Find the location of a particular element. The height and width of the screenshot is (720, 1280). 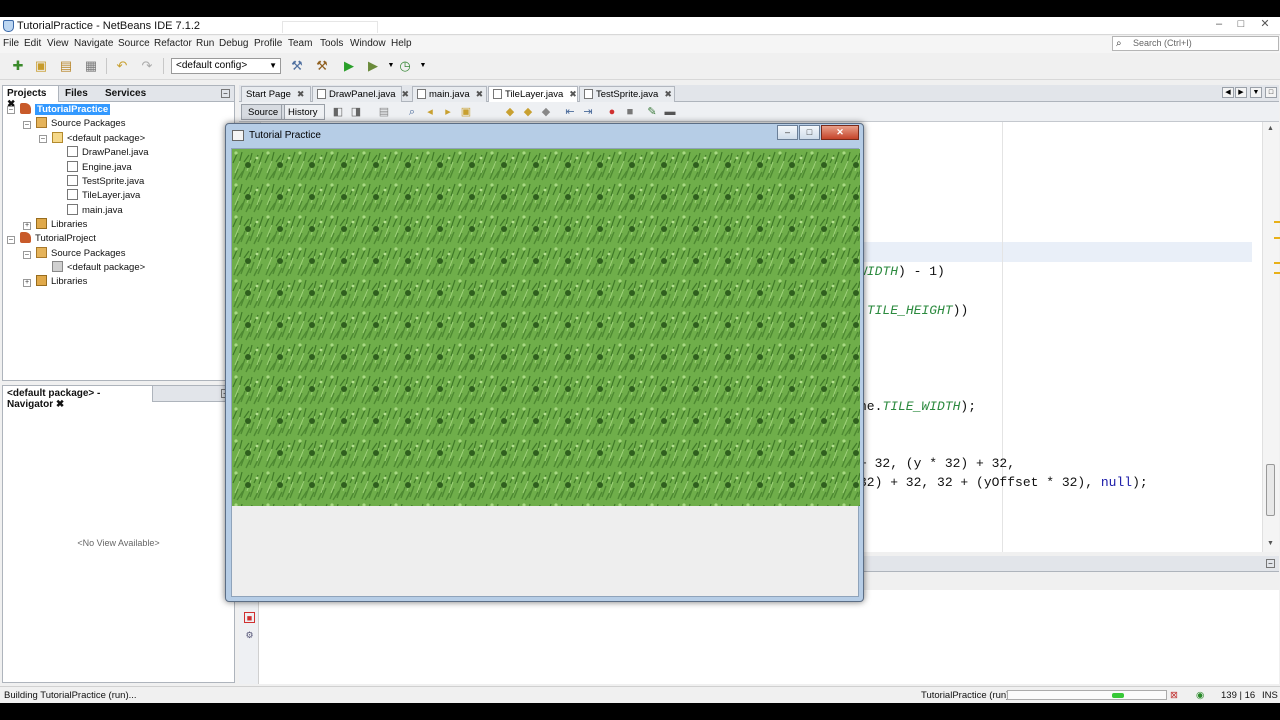

source-button: Source is located at coordinates (263, 112).